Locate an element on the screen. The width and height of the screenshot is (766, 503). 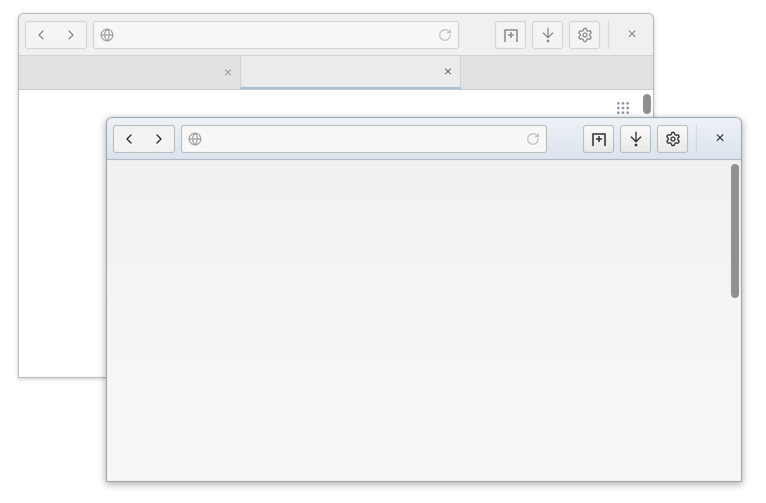
tab: × is located at coordinates (350, 72).